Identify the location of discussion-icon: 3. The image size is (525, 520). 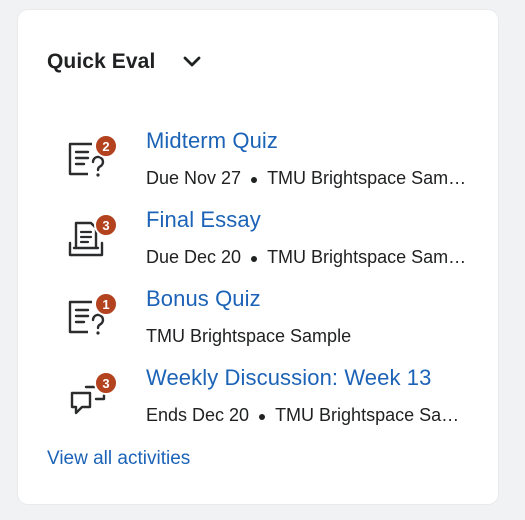
(92, 395).